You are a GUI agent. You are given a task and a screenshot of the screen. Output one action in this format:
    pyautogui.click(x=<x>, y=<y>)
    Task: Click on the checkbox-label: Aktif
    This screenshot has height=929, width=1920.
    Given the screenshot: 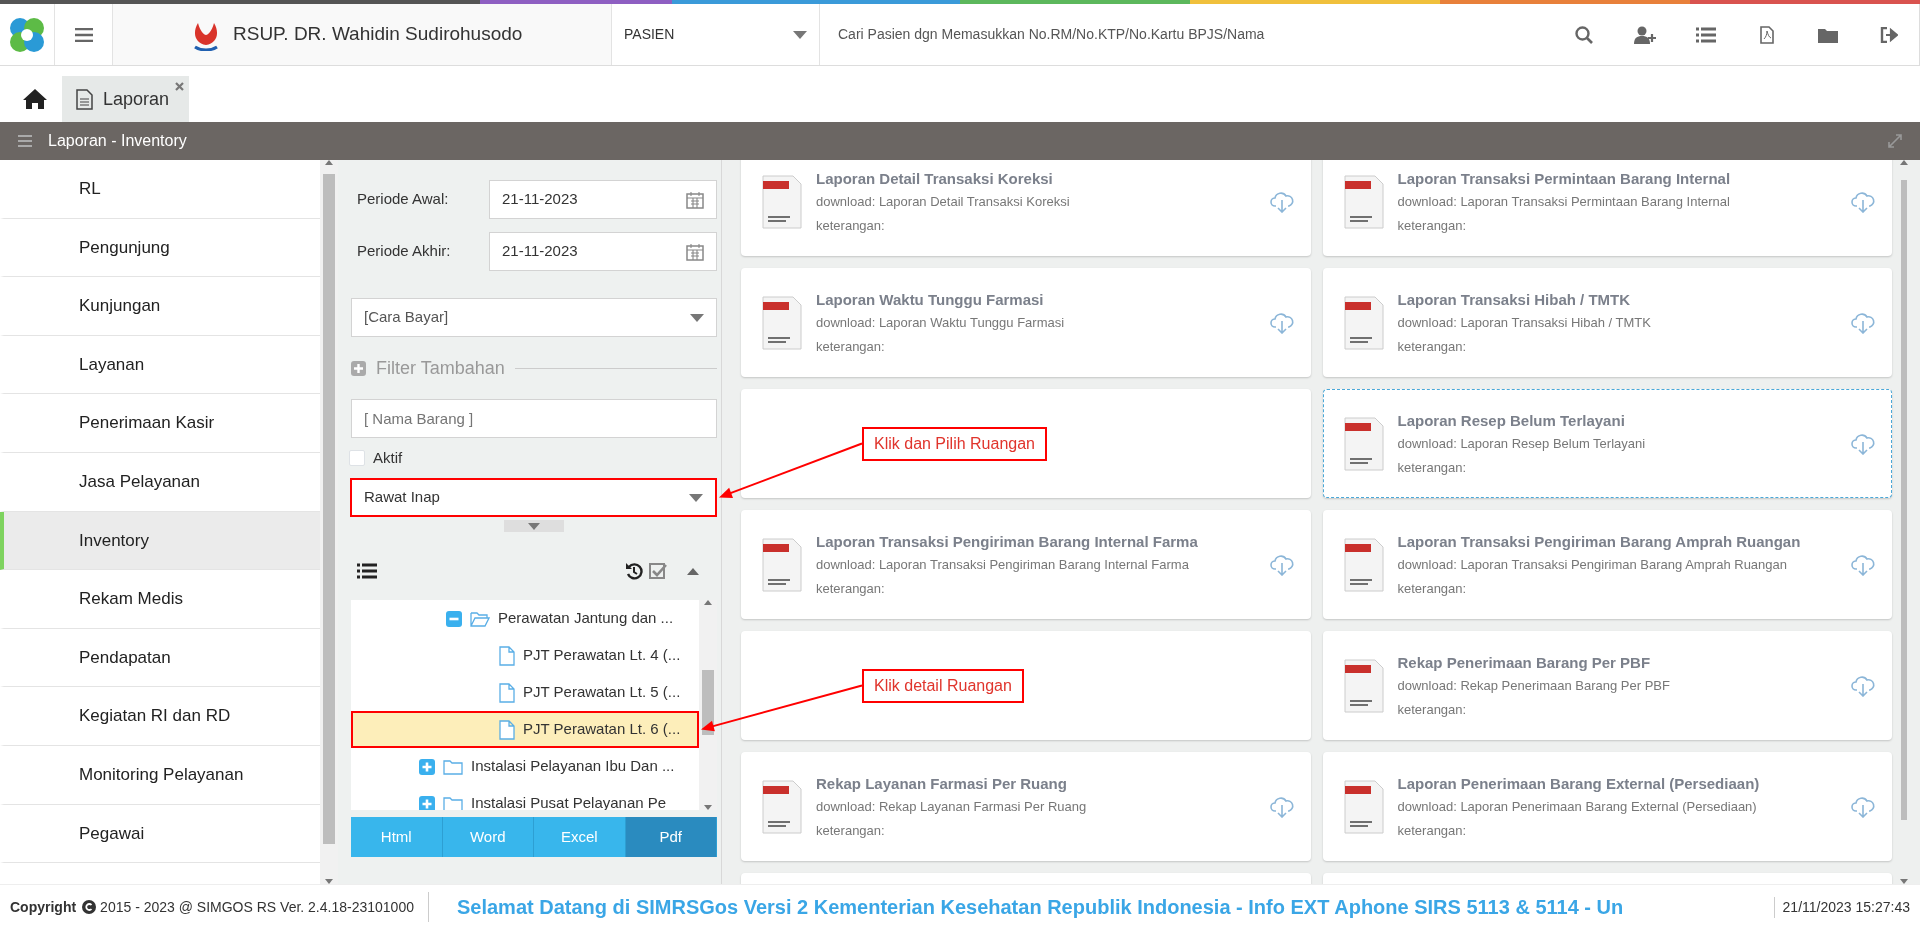 What is the action you would take?
    pyautogui.click(x=388, y=457)
    